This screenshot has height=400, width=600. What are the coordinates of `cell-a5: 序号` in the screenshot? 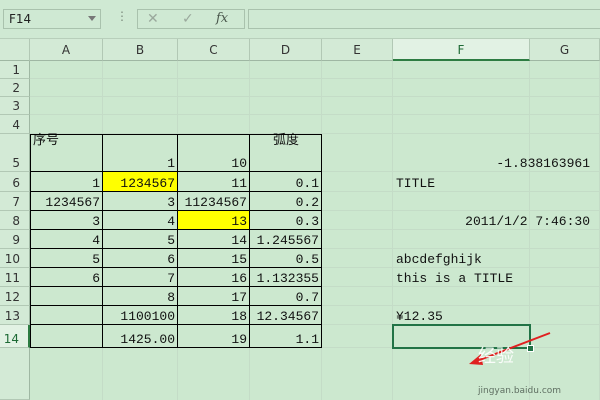 It's located at (66, 152).